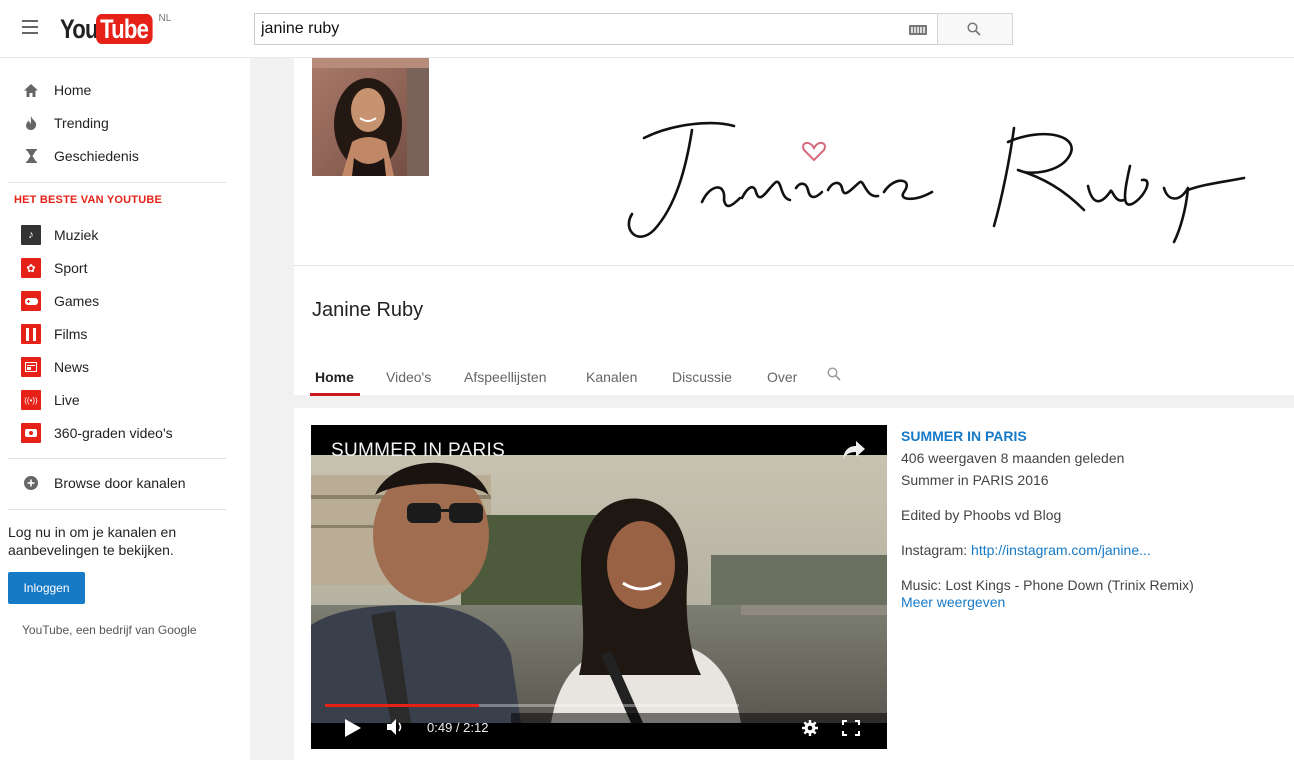 The height and width of the screenshot is (760, 1294). Describe the element at coordinates (1096, 602) in the screenshot. I see `show-more-link: Meer weergeven` at that location.